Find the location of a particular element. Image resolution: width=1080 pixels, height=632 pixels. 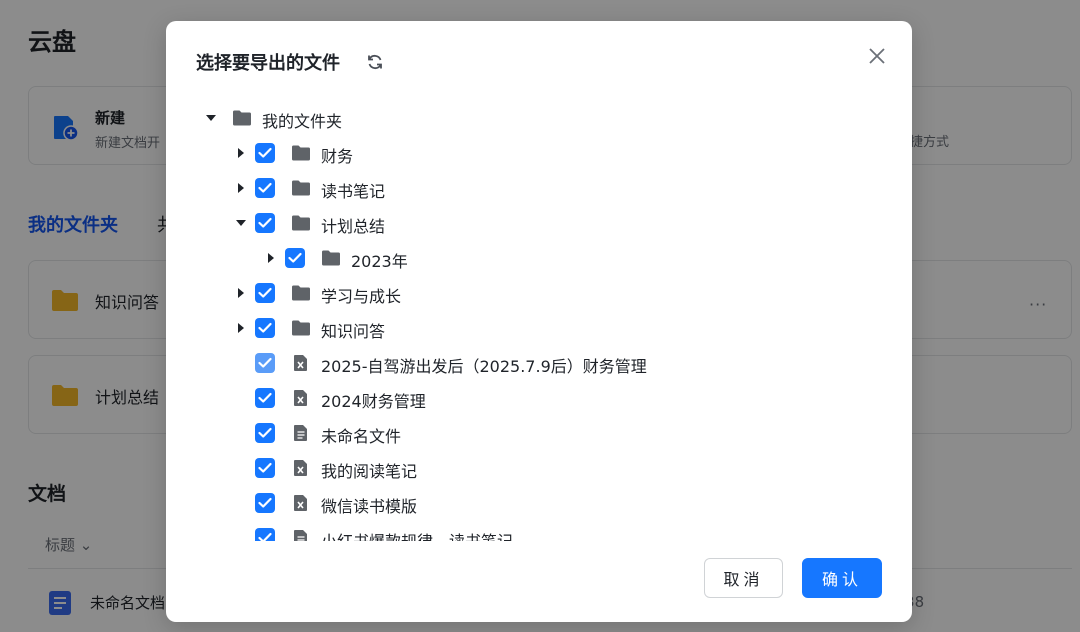

tree-item-label: 微信读书模版 is located at coordinates (369, 506).